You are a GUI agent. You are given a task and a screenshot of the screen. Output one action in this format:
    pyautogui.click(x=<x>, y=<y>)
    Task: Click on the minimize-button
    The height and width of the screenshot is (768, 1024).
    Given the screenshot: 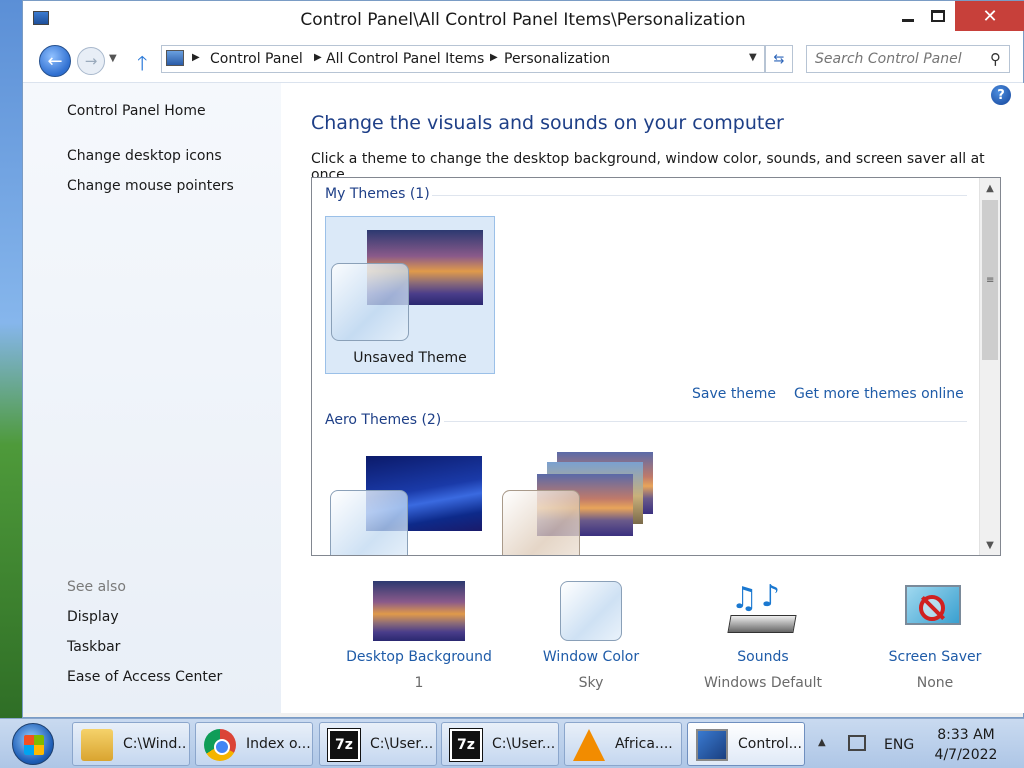 What is the action you would take?
    pyautogui.click(x=908, y=16)
    